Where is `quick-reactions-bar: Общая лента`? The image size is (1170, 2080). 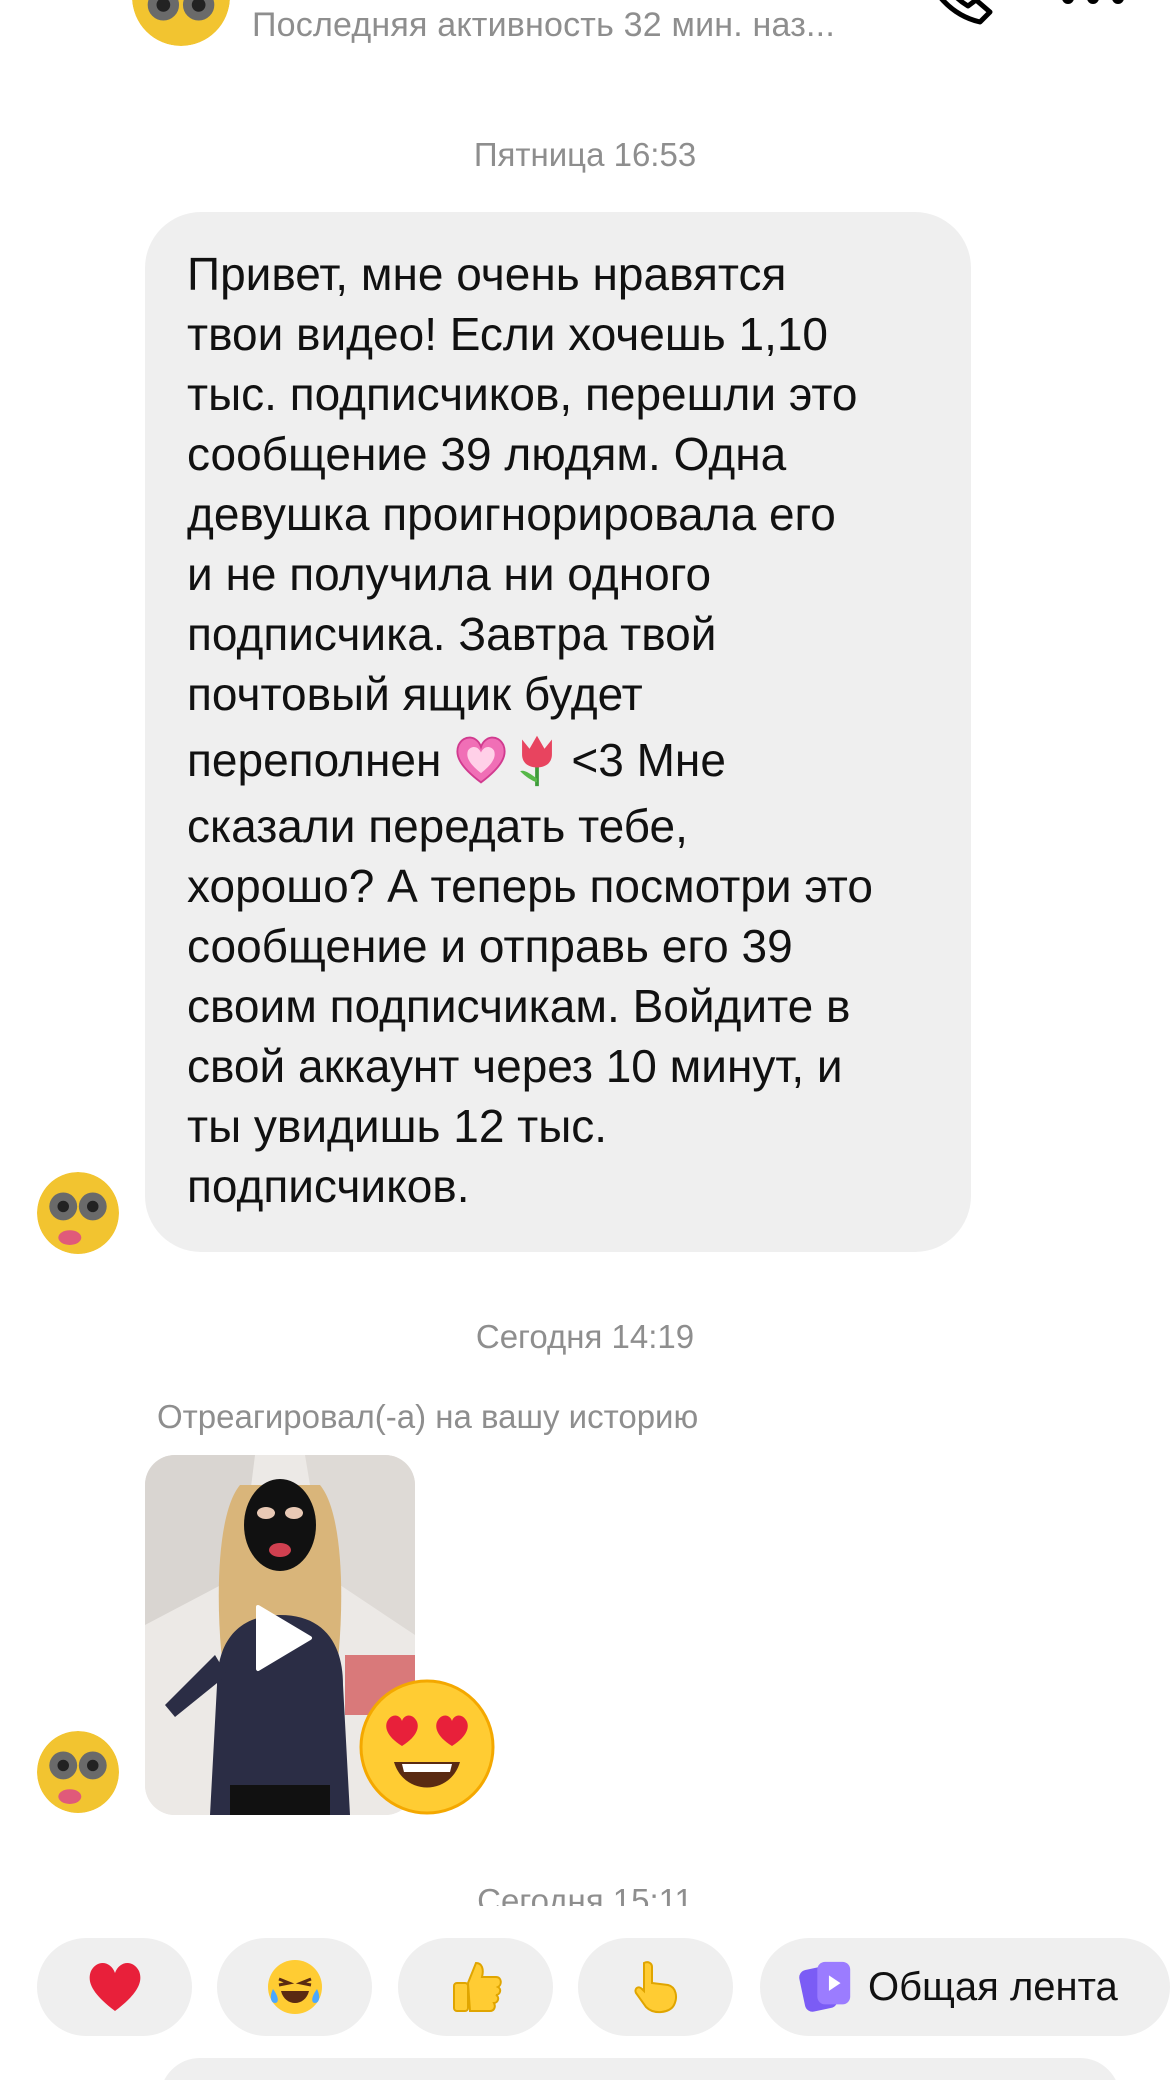
quick-reactions-bar: Общая лента is located at coordinates (585, 1988).